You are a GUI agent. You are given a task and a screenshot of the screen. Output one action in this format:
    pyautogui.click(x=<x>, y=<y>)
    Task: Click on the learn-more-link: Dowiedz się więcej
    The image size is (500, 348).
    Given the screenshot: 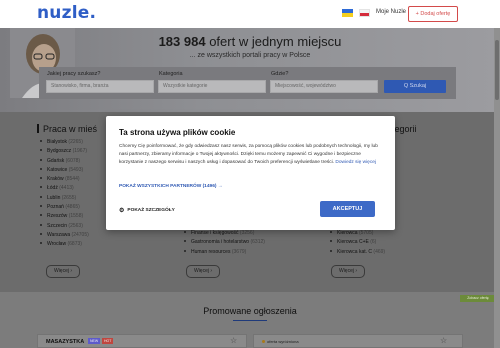 What is the action you would take?
    pyautogui.click(x=355, y=162)
    